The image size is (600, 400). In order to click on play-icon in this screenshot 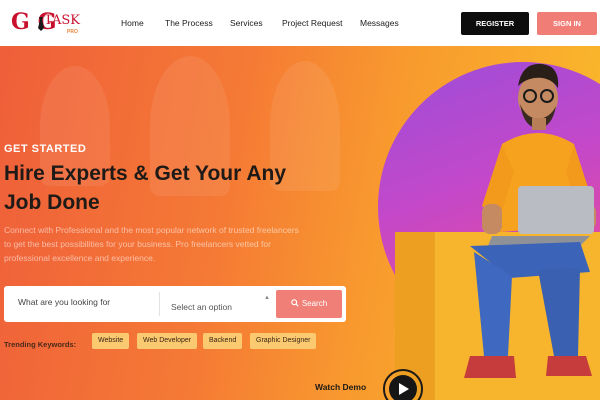, I will do `click(404, 389)`.